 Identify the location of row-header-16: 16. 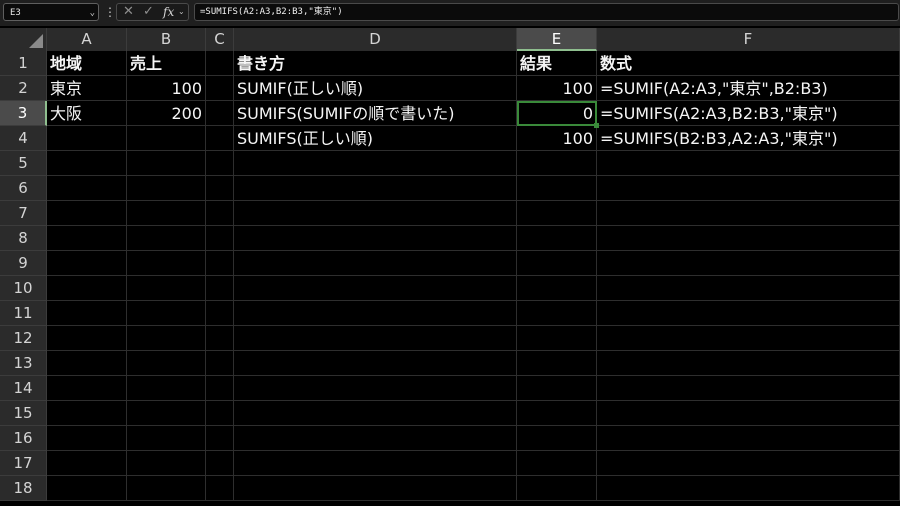
(23, 438).